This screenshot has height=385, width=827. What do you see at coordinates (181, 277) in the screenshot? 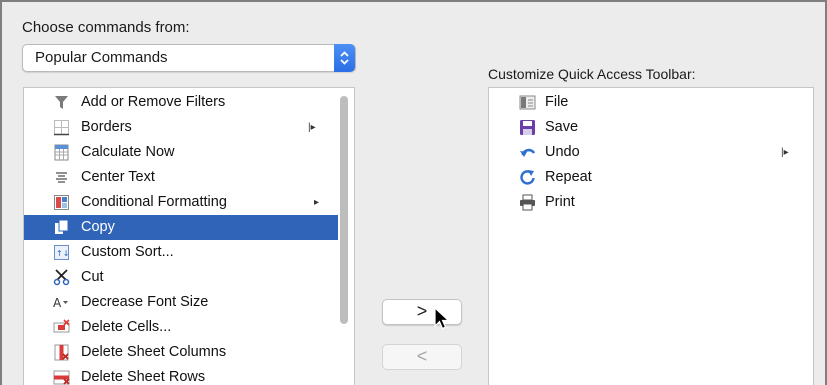
I see `list-item: Cut` at bounding box center [181, 277].